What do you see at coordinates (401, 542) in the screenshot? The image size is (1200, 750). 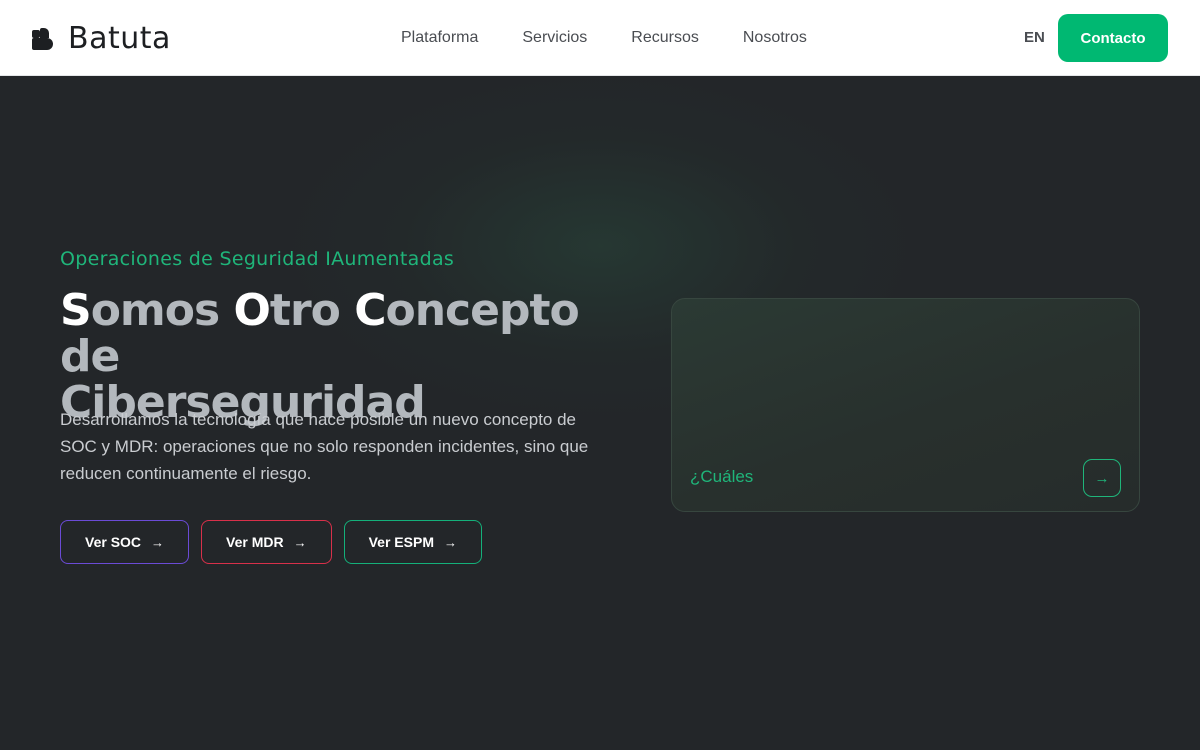 I see `ver-espm-label: Ver ESPM` at bounding box center [401, 542].